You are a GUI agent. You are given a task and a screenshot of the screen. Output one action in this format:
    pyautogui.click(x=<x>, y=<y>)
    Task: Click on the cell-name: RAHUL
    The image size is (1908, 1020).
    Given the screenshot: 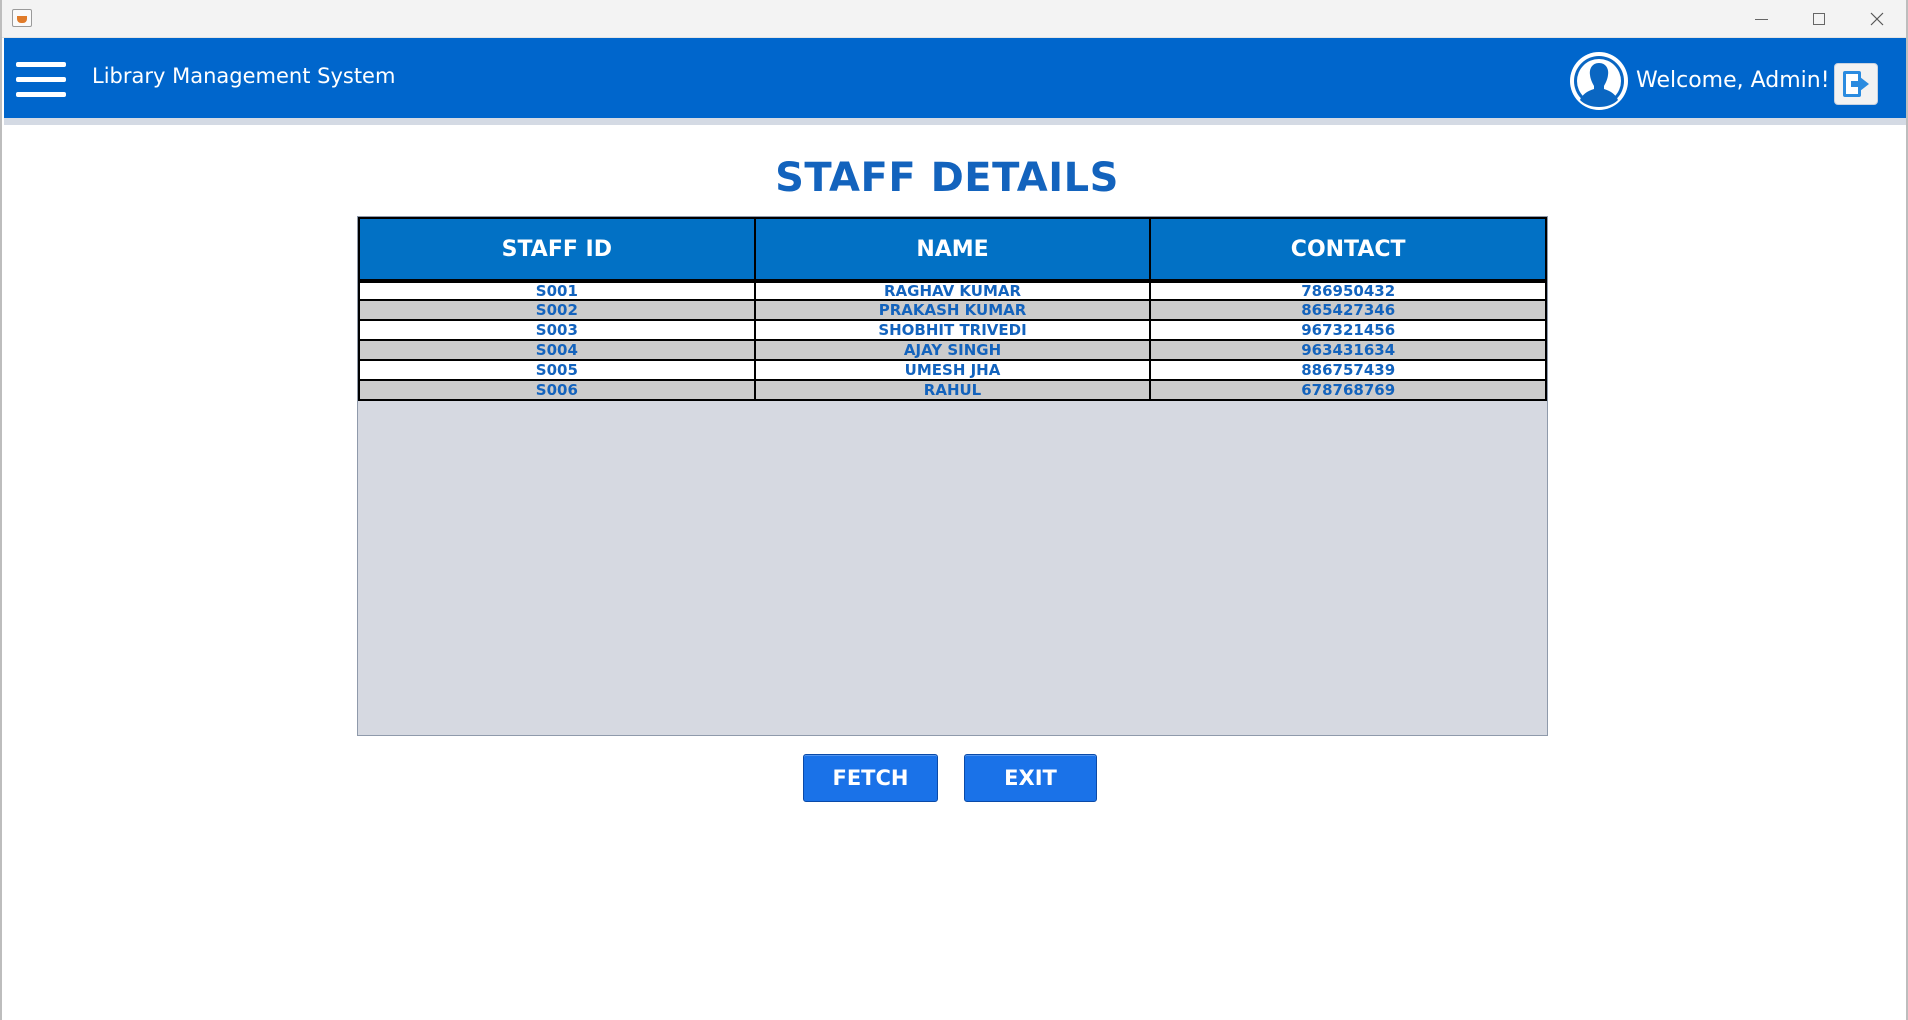 What is the action you would take?
    pyautogui.click(x=954, y=390)
    